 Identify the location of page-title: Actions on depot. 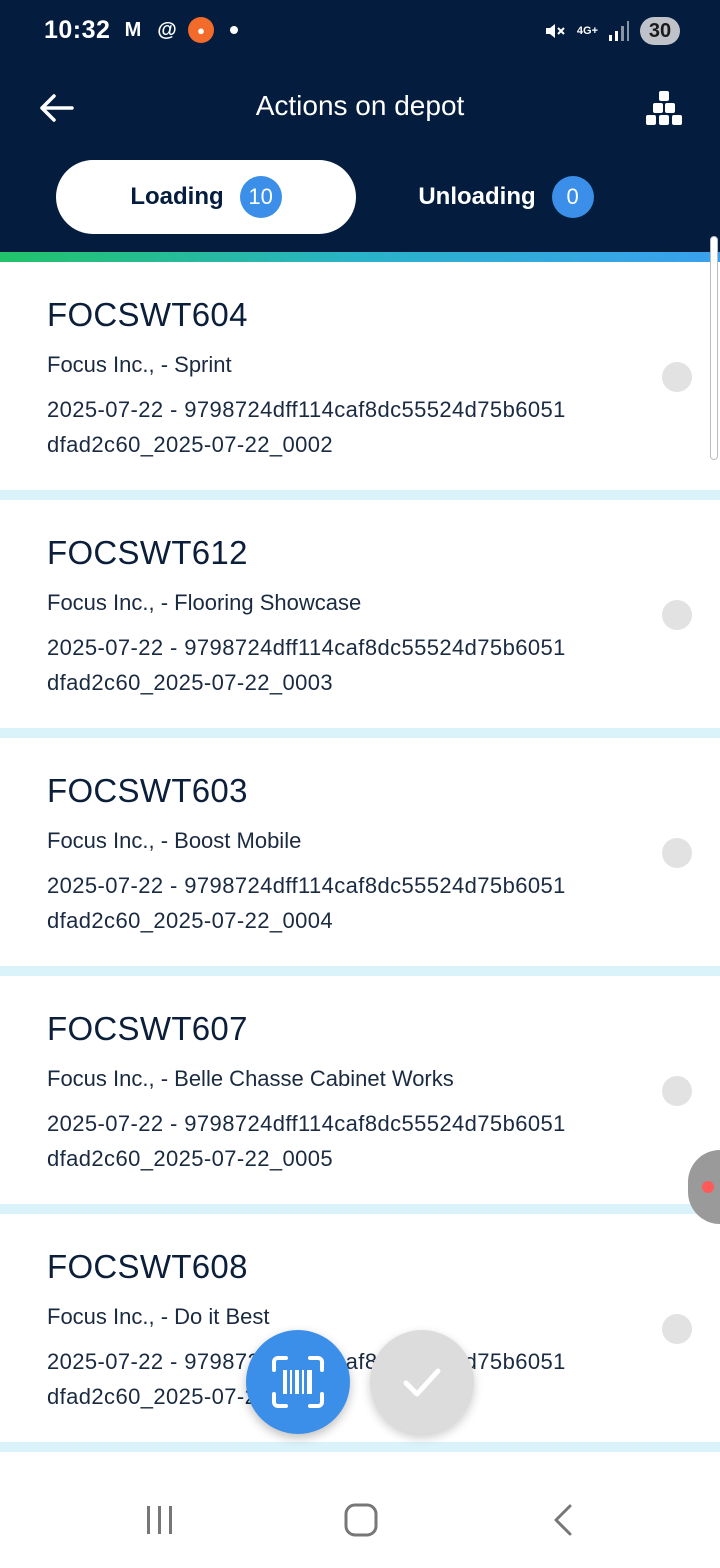
(360, 105).